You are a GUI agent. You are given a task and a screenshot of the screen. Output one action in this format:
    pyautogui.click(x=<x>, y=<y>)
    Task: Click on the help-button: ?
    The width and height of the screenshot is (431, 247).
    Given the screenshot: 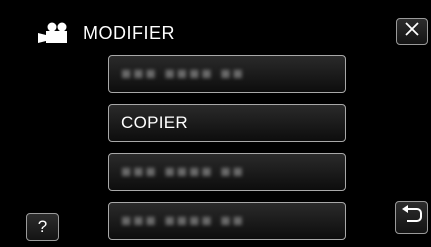 What is the action you would take?
    pyautogui.click(x=42, y=227)
    